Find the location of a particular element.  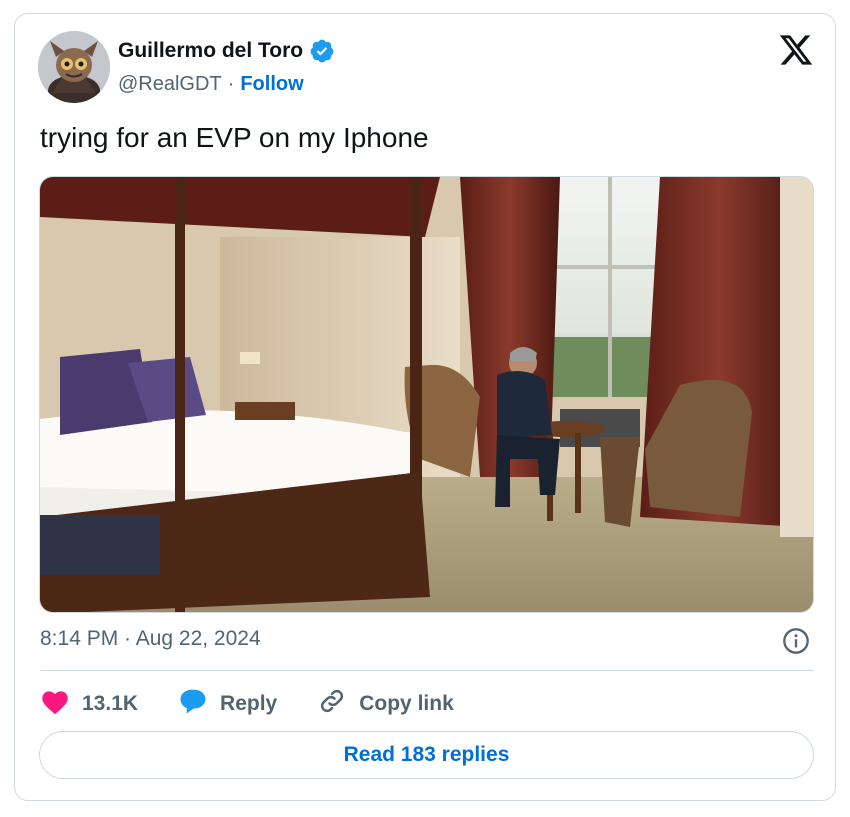

author-name-row: Guillermo del Toro is located at coordinates (226, 51).